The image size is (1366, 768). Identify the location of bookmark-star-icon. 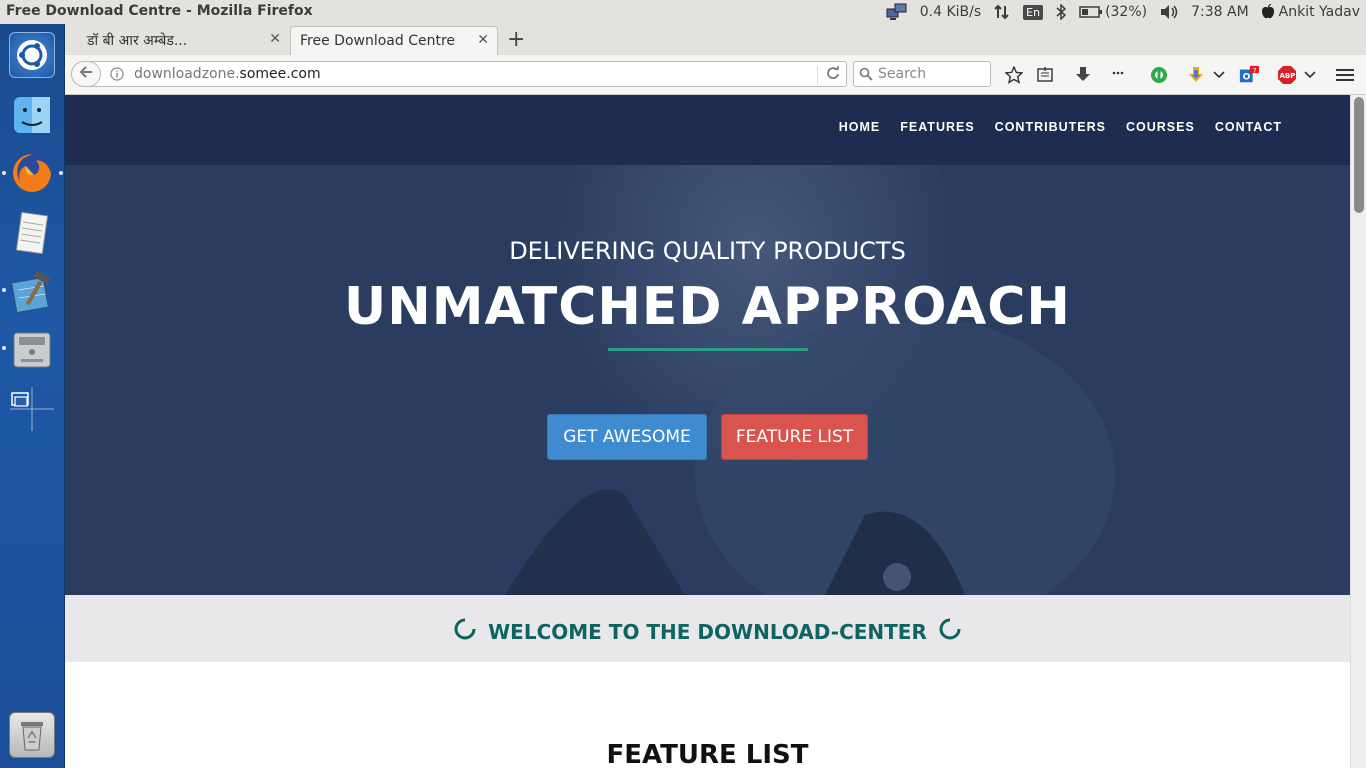
(1014, 75).